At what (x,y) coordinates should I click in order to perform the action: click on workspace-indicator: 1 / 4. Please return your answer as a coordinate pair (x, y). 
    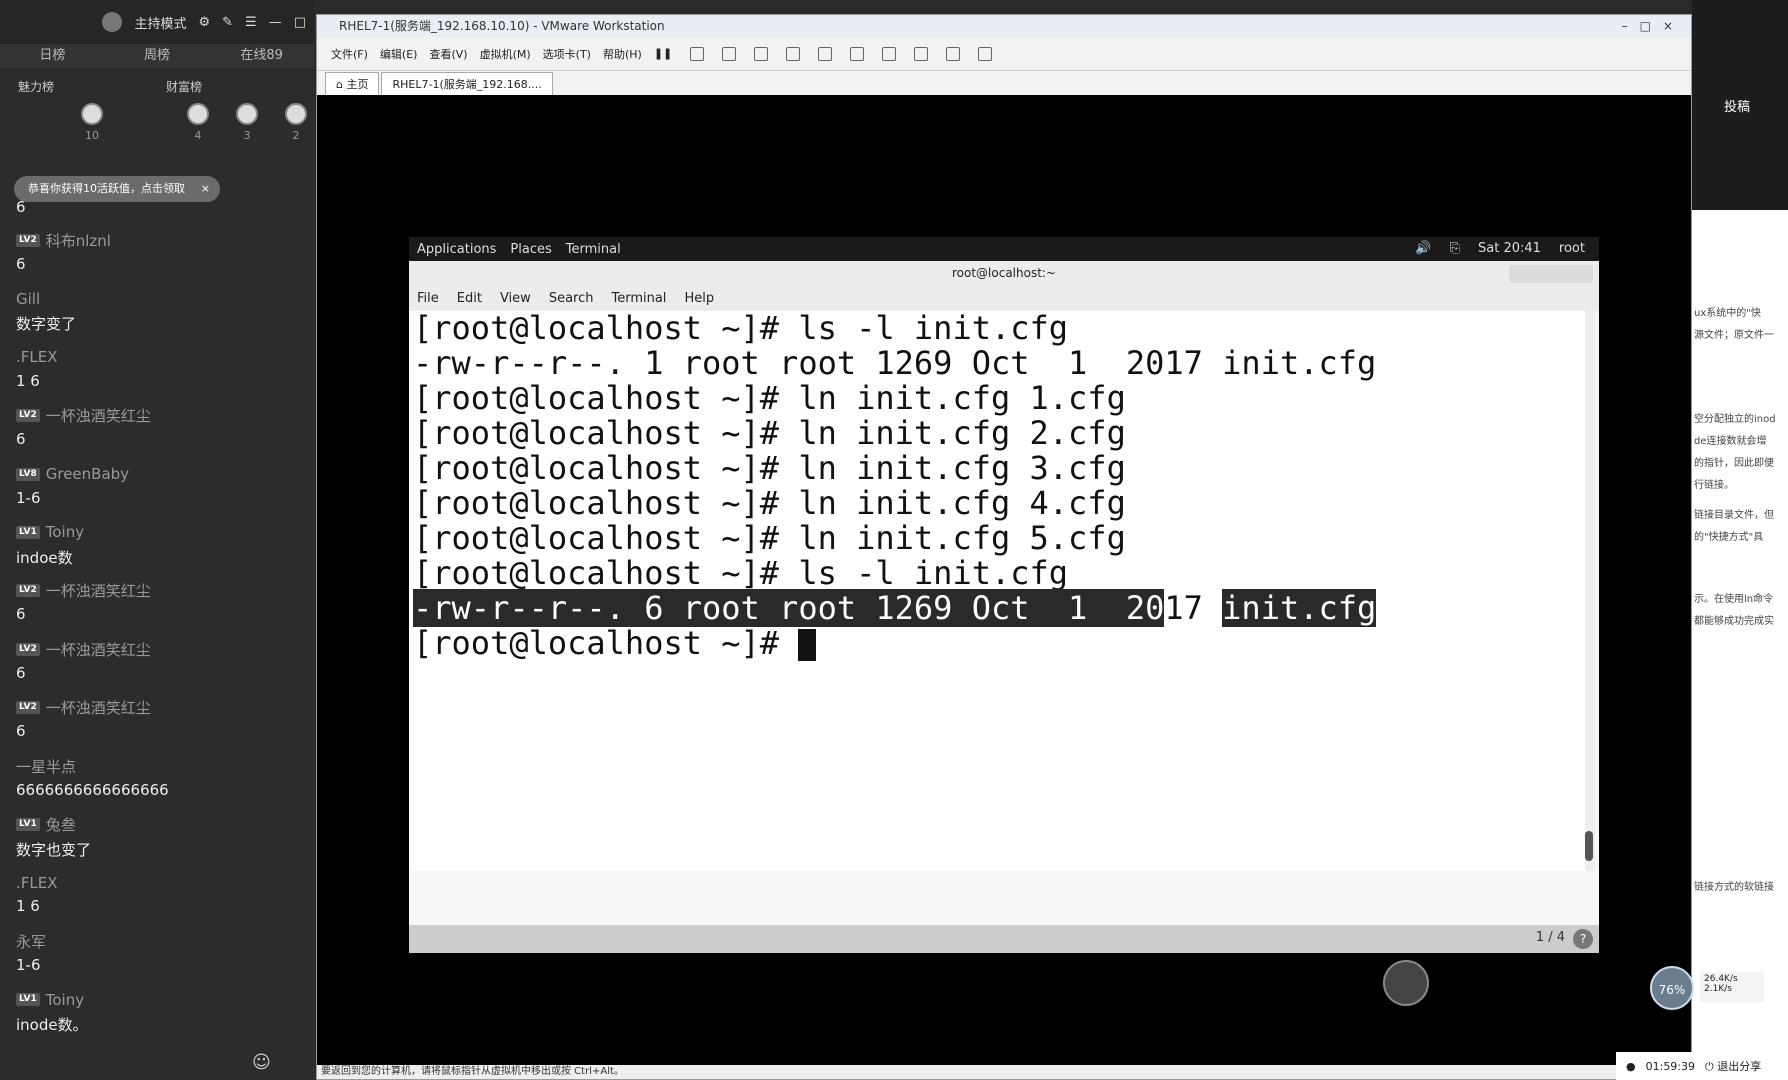
    Looking at the image, I should click on (1550, 937).